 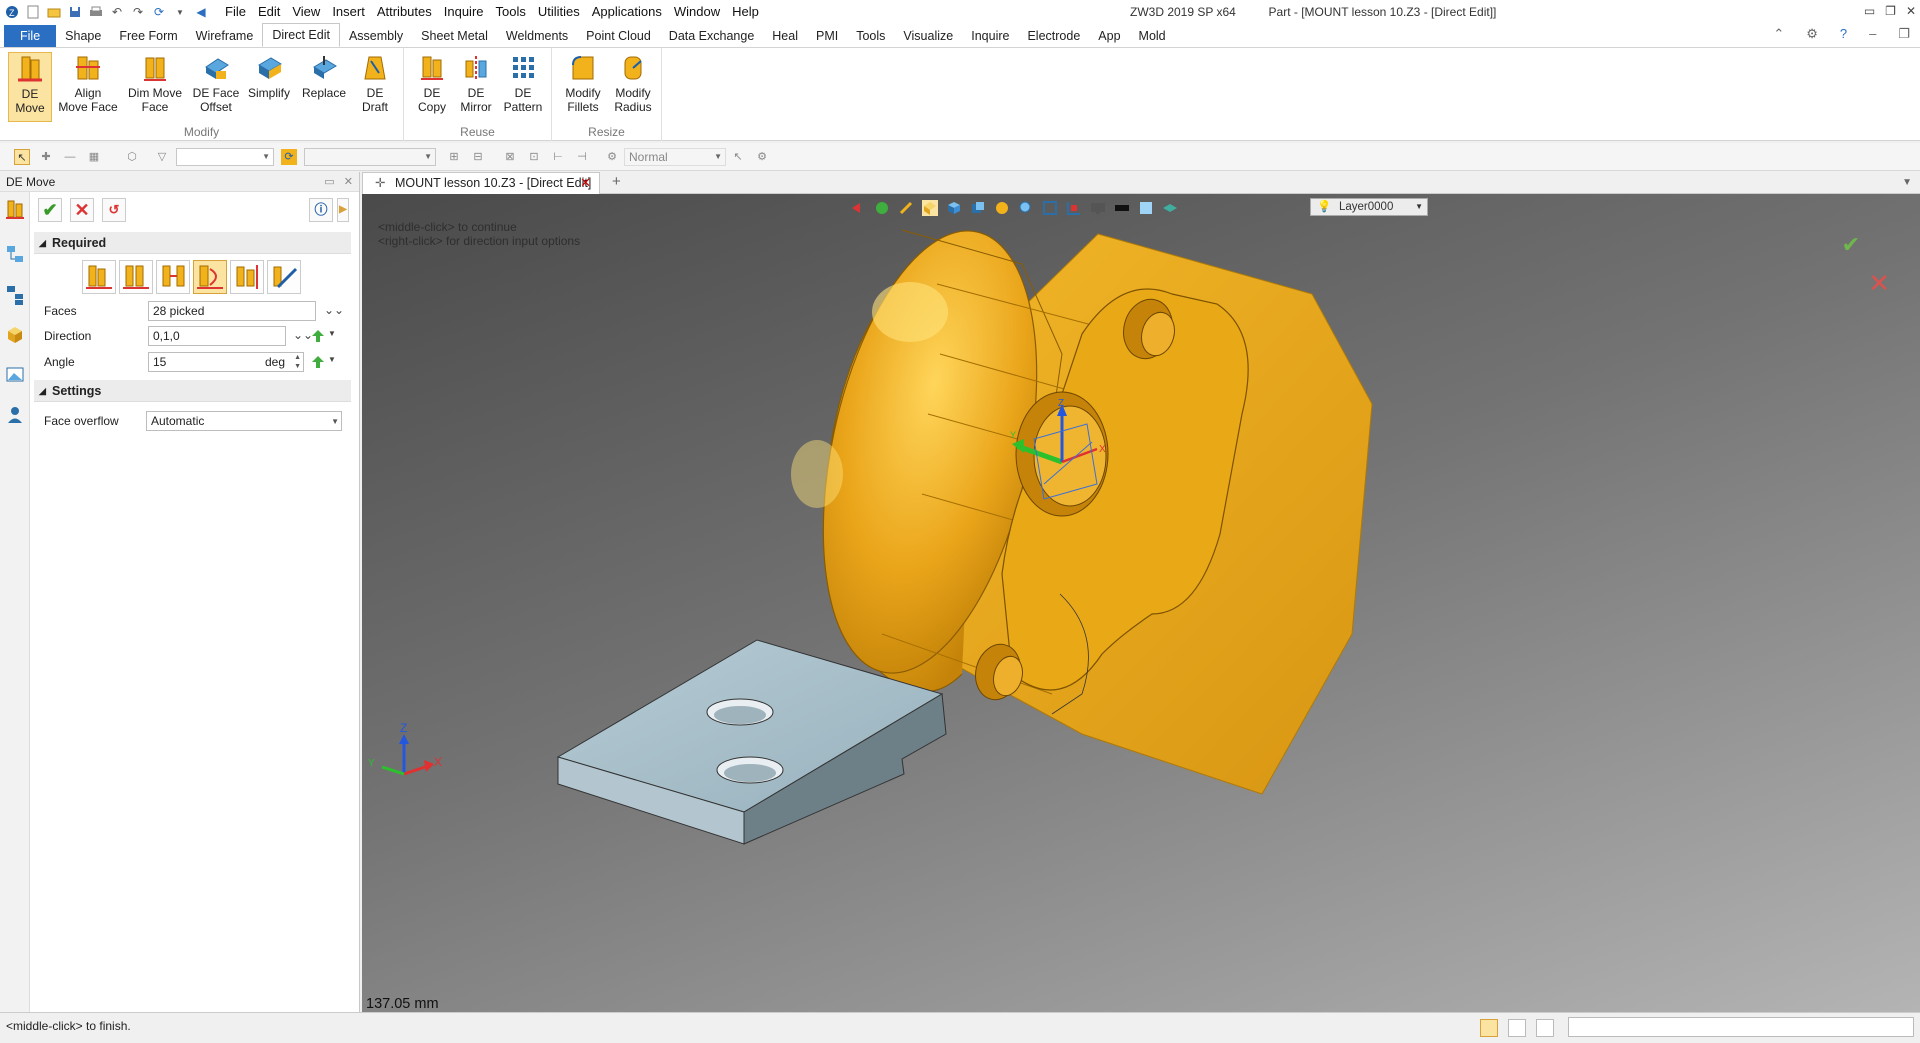 What do you see at coordinates (30, 36) in the screenshot?
I see `tab-file: File` at bounding box center [30, 36].